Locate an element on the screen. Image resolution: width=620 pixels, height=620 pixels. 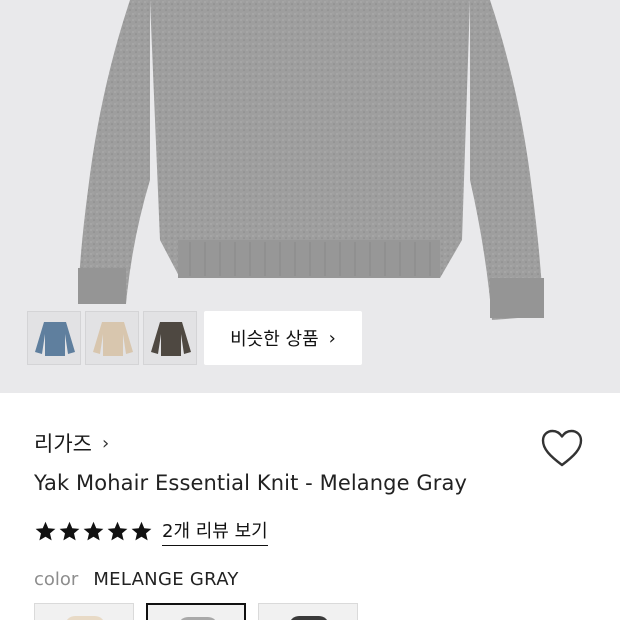
sweater-thumbnail-blue-icon is located at coordinates (55, 339).